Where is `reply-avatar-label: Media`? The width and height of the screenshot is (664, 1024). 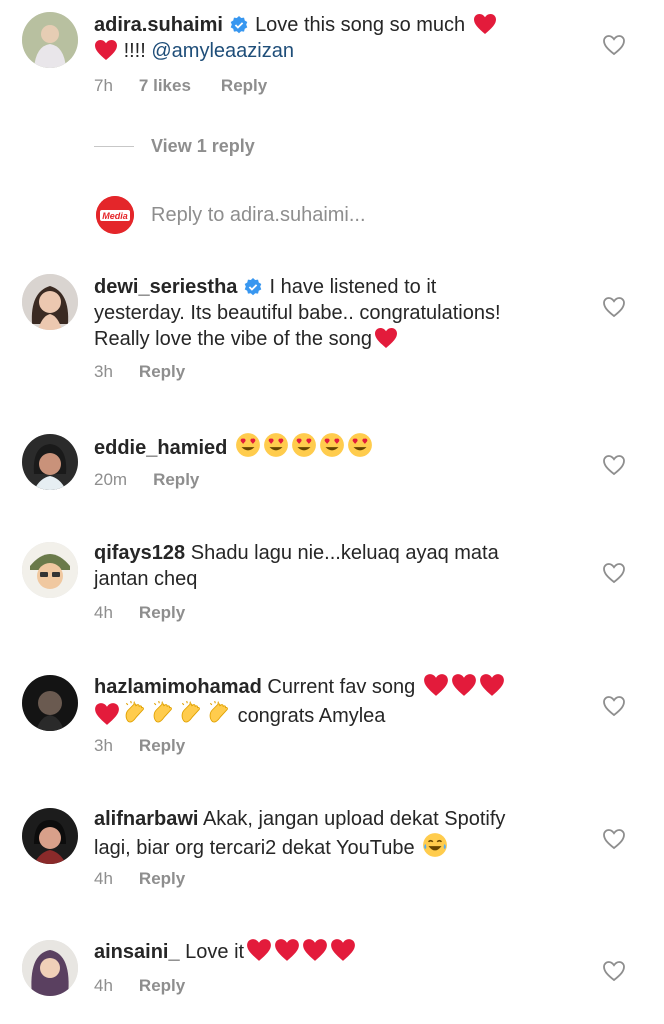
reply-avatar-label: Media is located at coordinates (115, 216).